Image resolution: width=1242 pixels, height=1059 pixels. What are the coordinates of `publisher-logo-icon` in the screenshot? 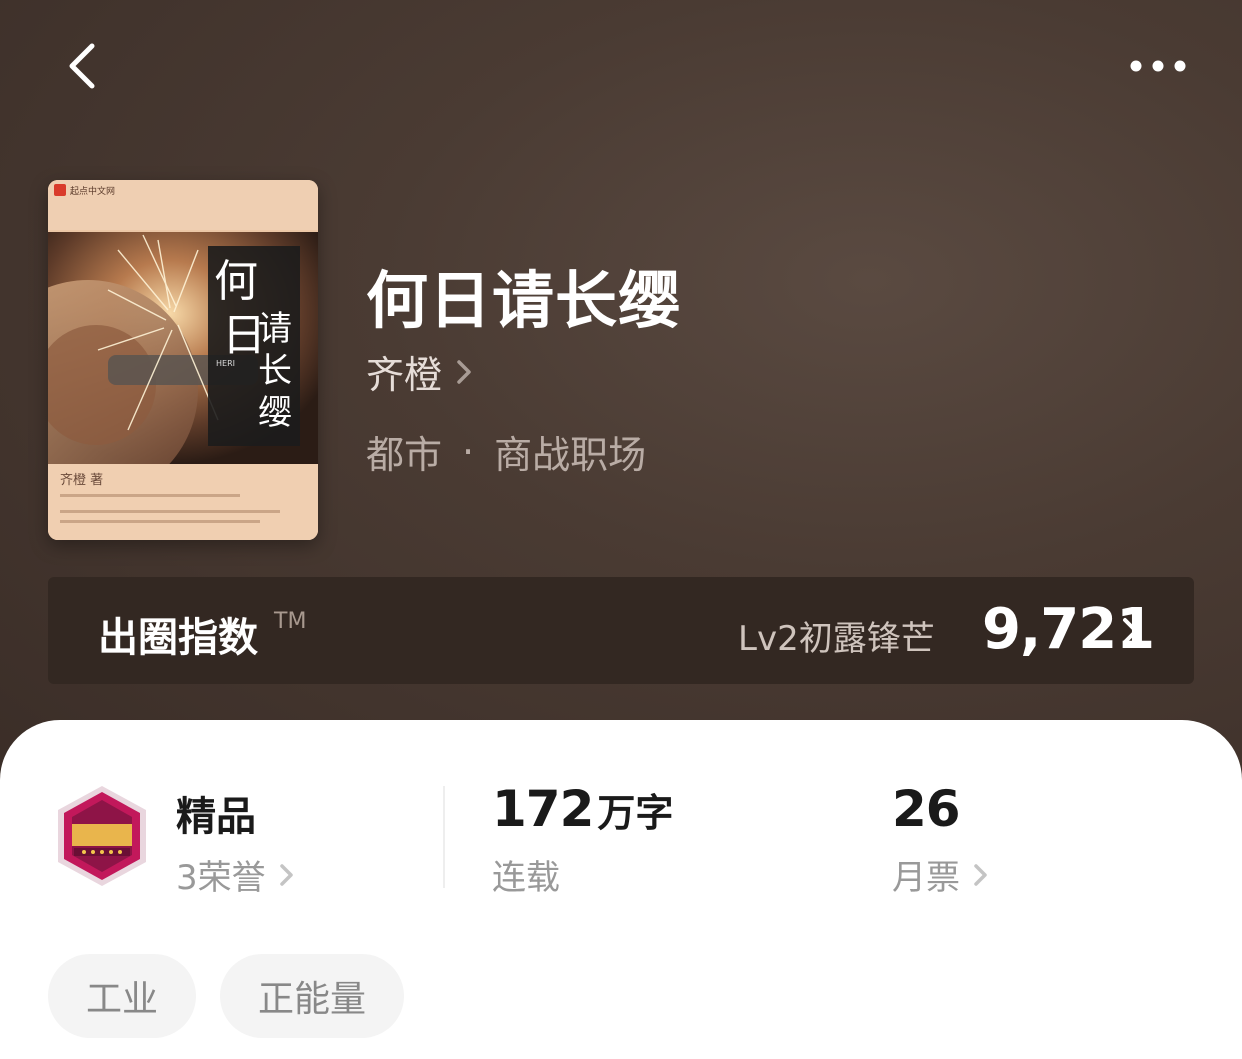 It's located at (60, 190).